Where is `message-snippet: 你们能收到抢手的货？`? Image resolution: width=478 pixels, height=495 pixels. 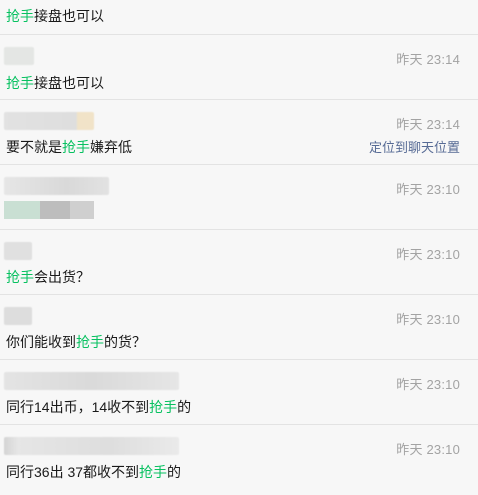
message-snippet: 你们能收到抢手的货？ is located at coordinates (76, 342).